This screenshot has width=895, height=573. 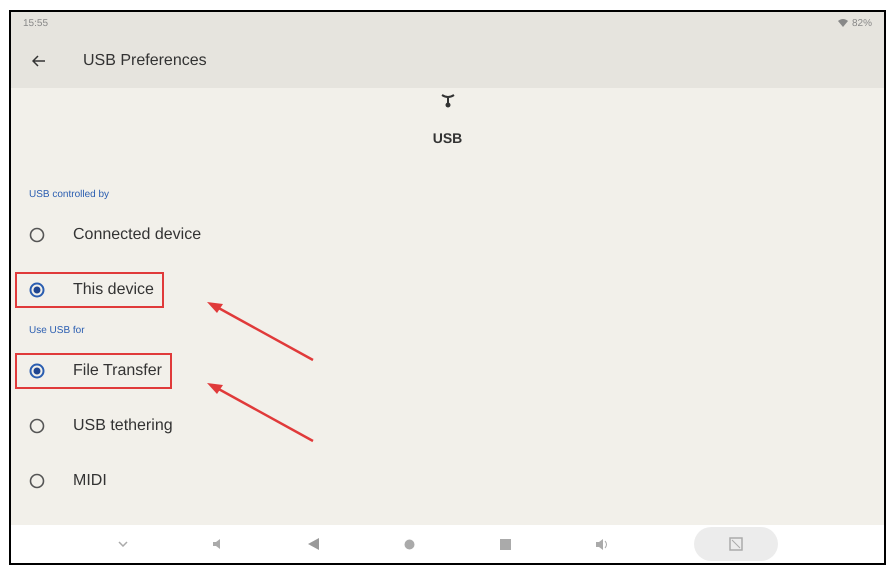 What do you see at coordinates (112, 234) in the screenshot?
I see `radio-option: Connected device` at bounding box center [112, 234].